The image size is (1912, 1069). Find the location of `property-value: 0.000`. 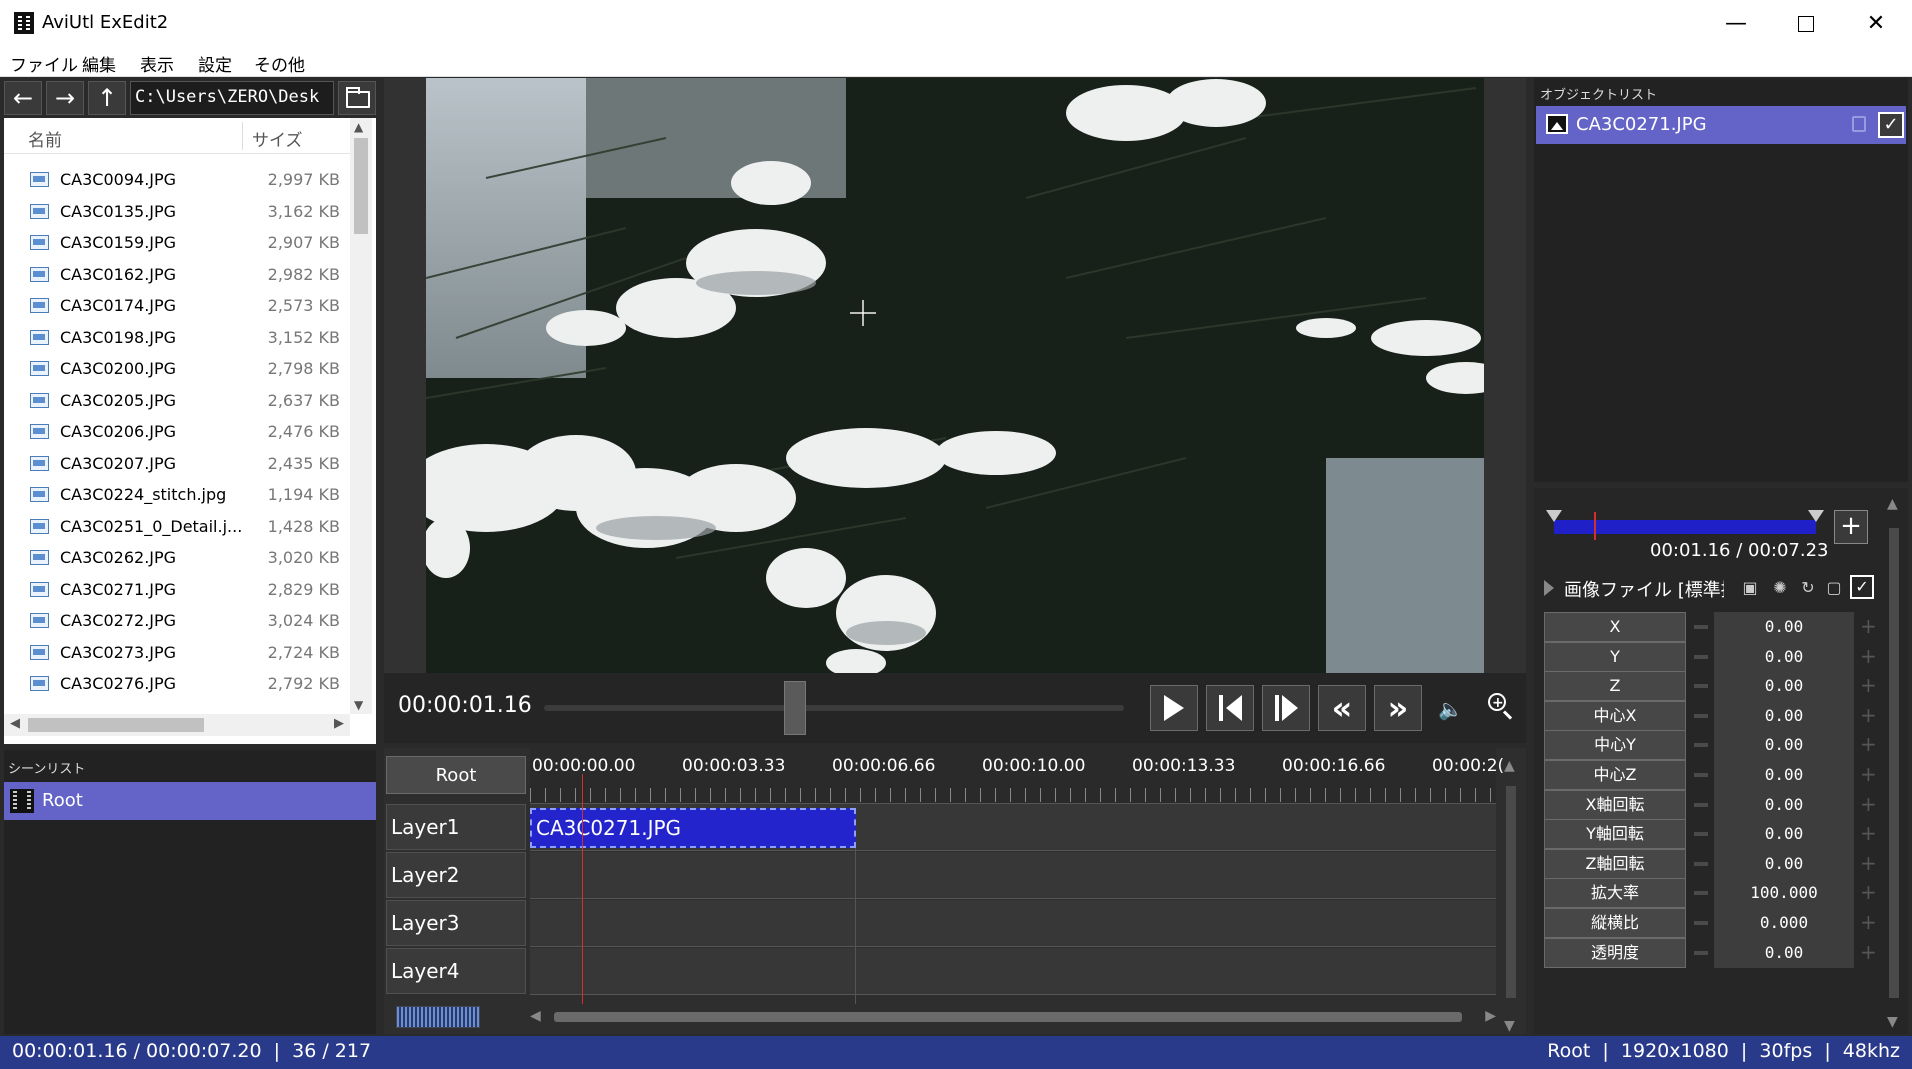

property-value: 0.000 is located at coordinates (1784, 923).